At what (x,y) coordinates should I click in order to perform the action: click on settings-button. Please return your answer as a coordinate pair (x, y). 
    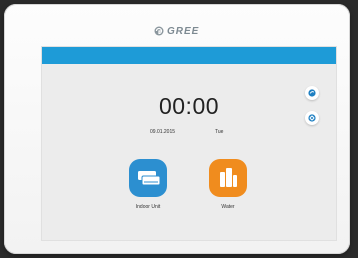
    Looking at the image, I should click on (312, 118).